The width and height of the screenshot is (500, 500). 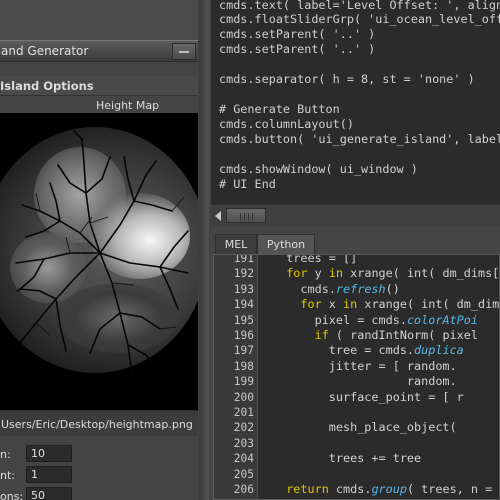 I want to click on field-label: ons:, so click(x=12, y=495).